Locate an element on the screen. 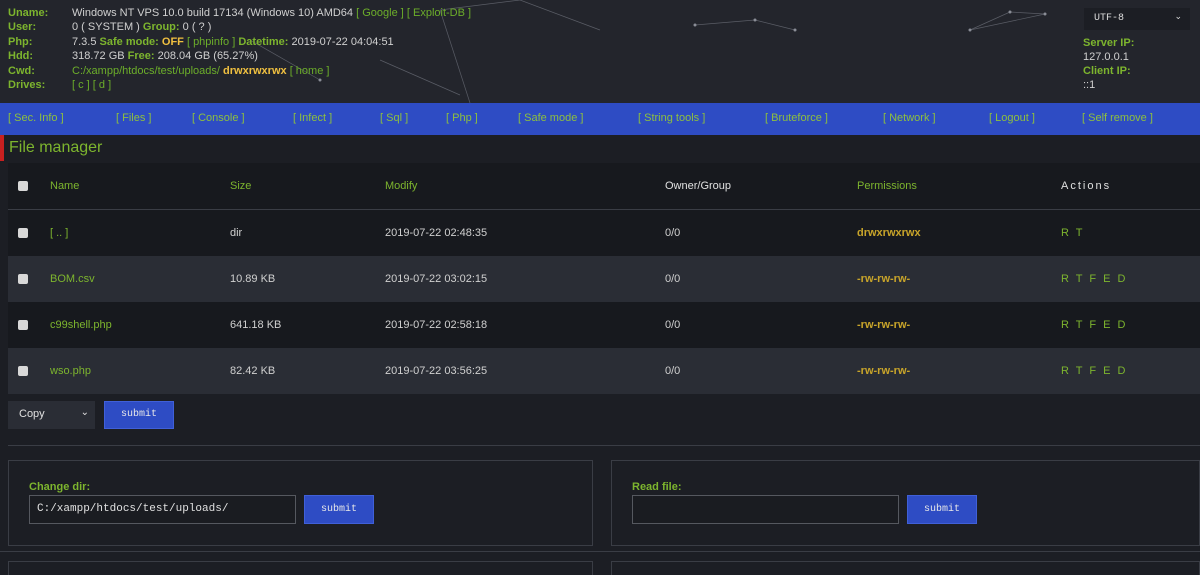 This screenshot has height=575, width=1200. server-ip-value: 127.0.0.1 is located at coordinates (1106, 57).